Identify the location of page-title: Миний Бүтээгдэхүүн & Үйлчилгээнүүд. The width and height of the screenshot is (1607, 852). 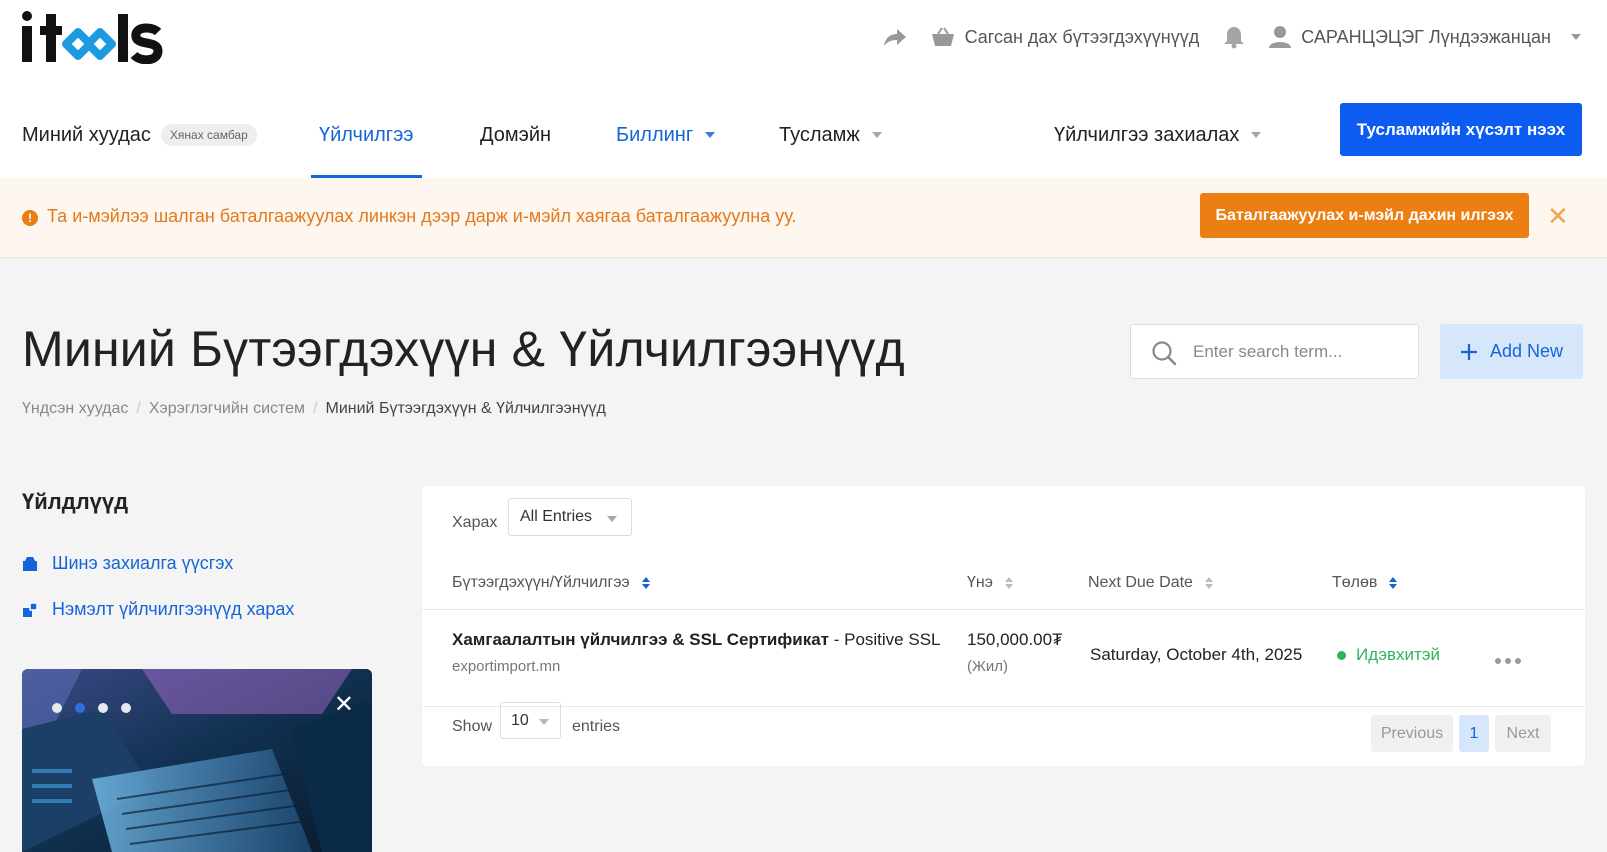
(463, 349).